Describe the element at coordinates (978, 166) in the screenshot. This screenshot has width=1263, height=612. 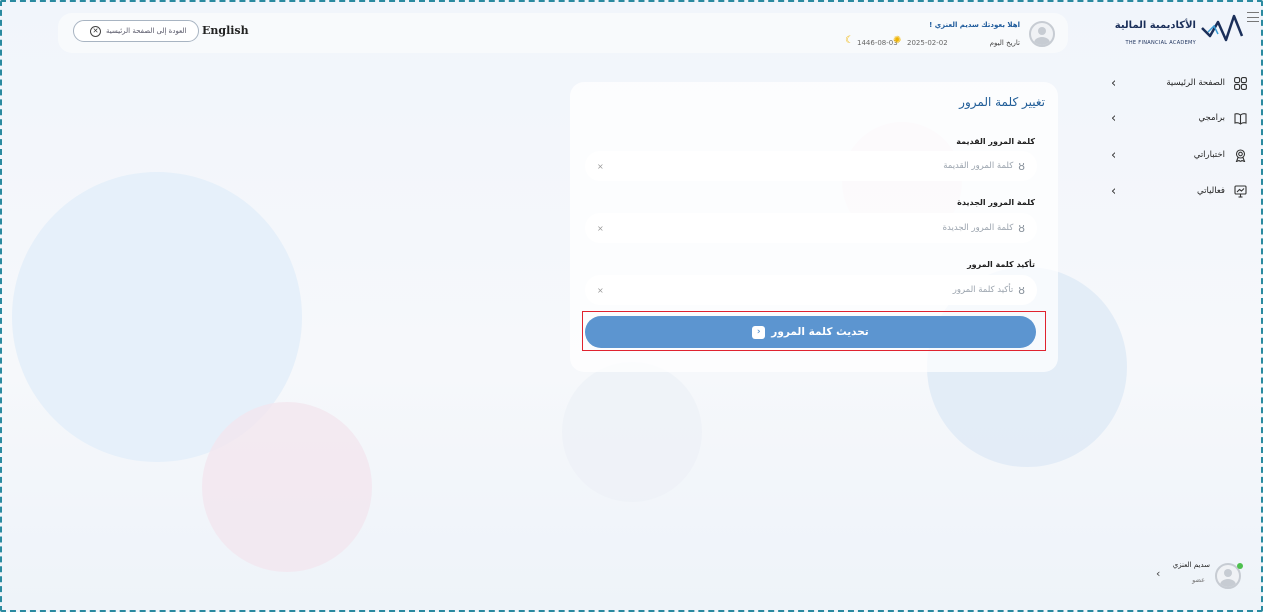
I see `old-password-placeholder: كلمة المرور القديمة` at that location.